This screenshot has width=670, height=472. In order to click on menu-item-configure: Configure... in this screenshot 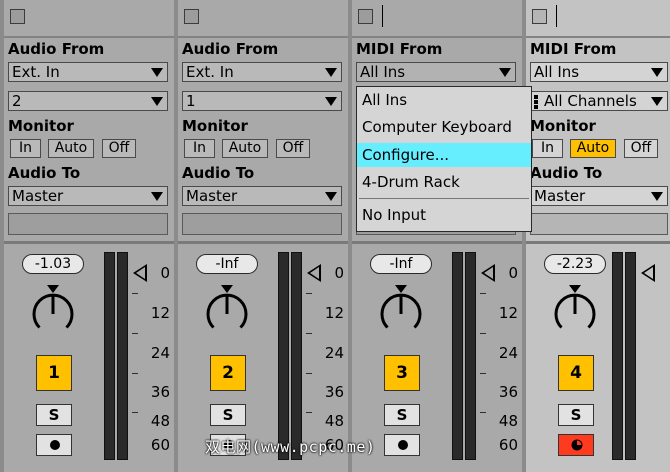, I will do `click(444, 155)`.